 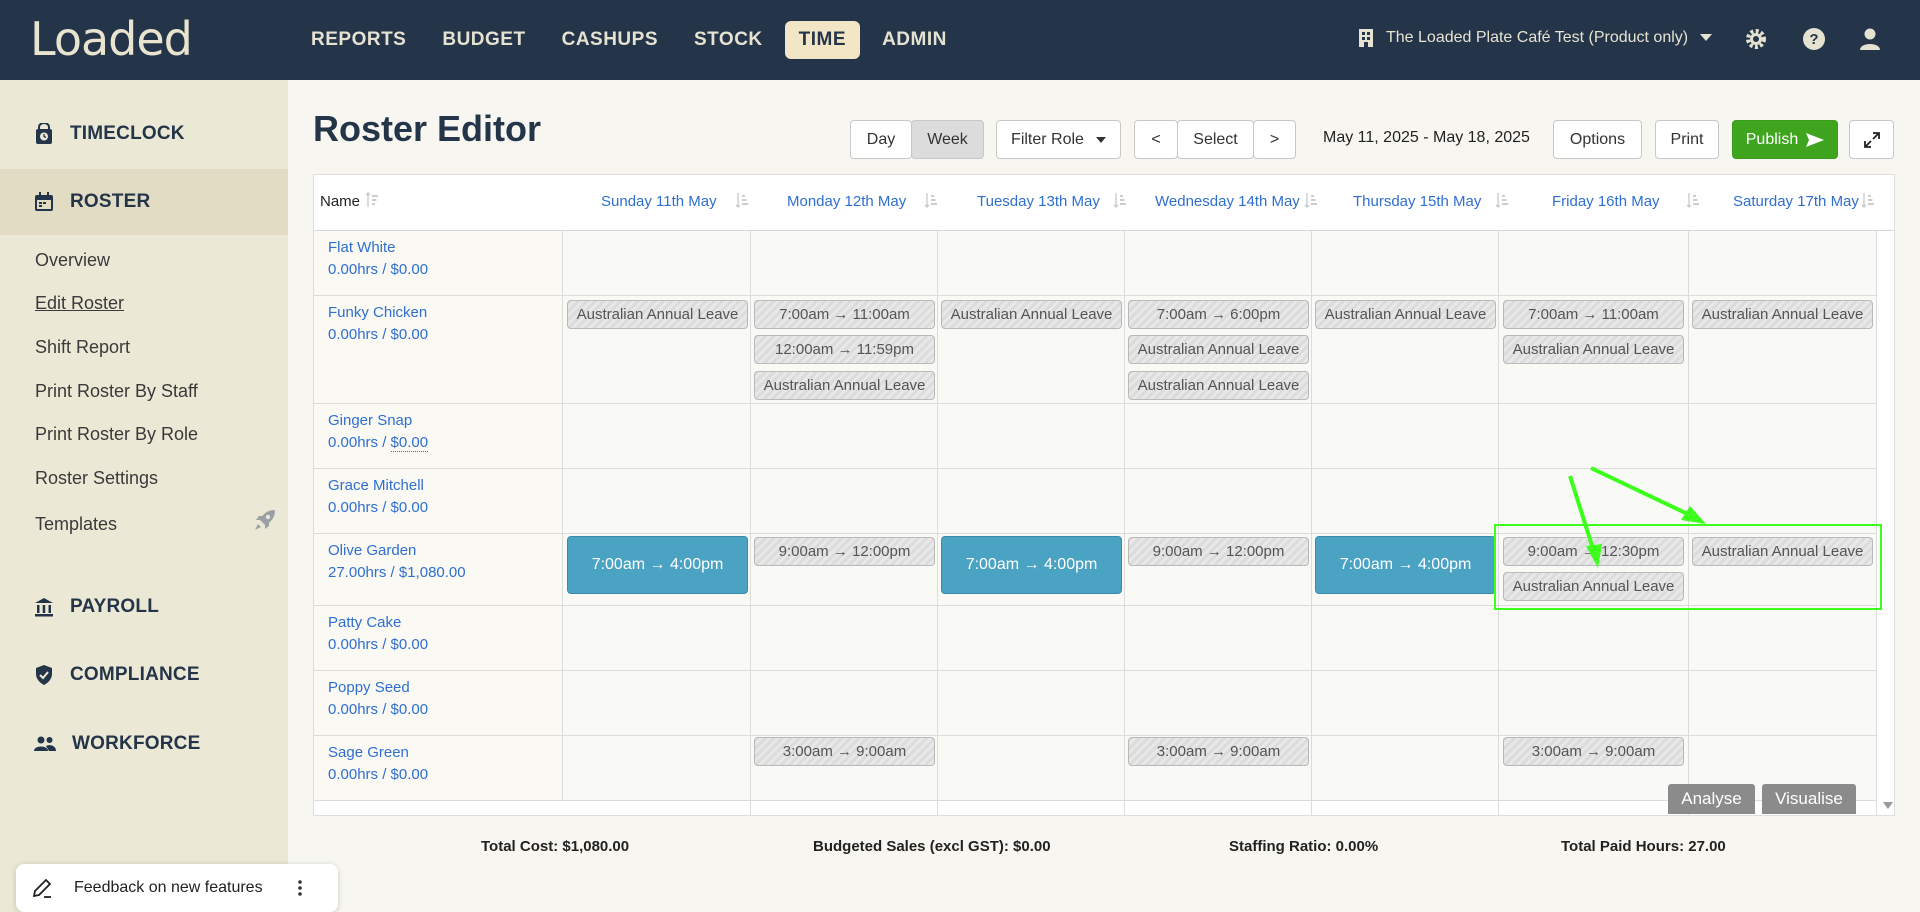 I want to click on nav-admin: ADMIN, so click(x=914, y=40).